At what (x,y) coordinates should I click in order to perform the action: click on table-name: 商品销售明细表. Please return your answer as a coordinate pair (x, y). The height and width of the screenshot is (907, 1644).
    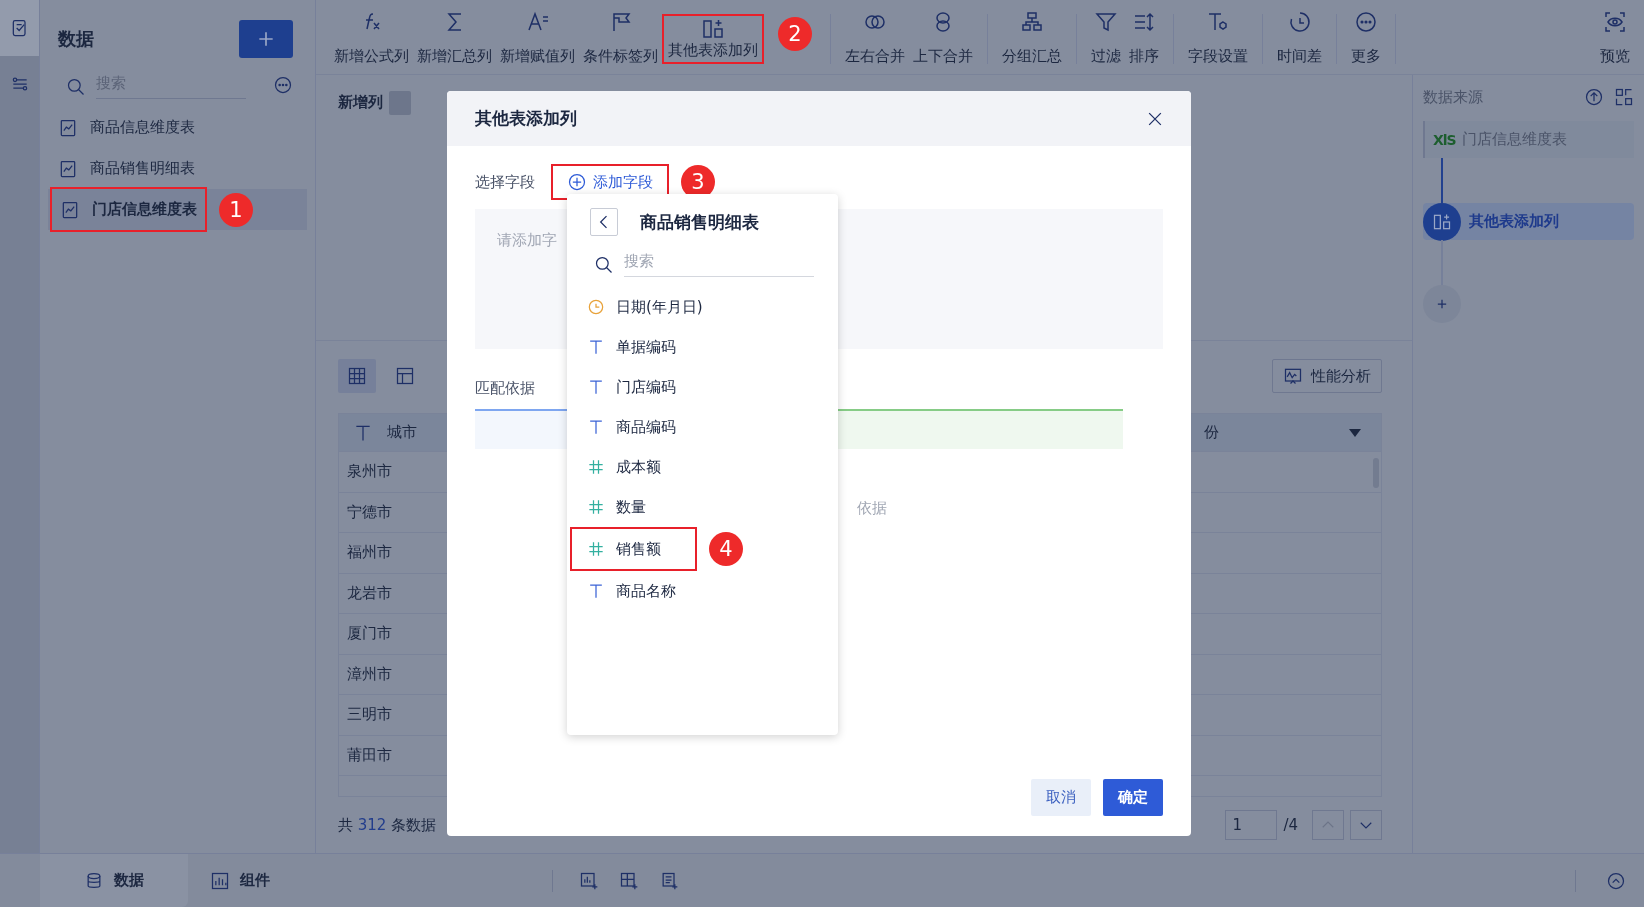
    Looking at the image, I should click on (142, 168).